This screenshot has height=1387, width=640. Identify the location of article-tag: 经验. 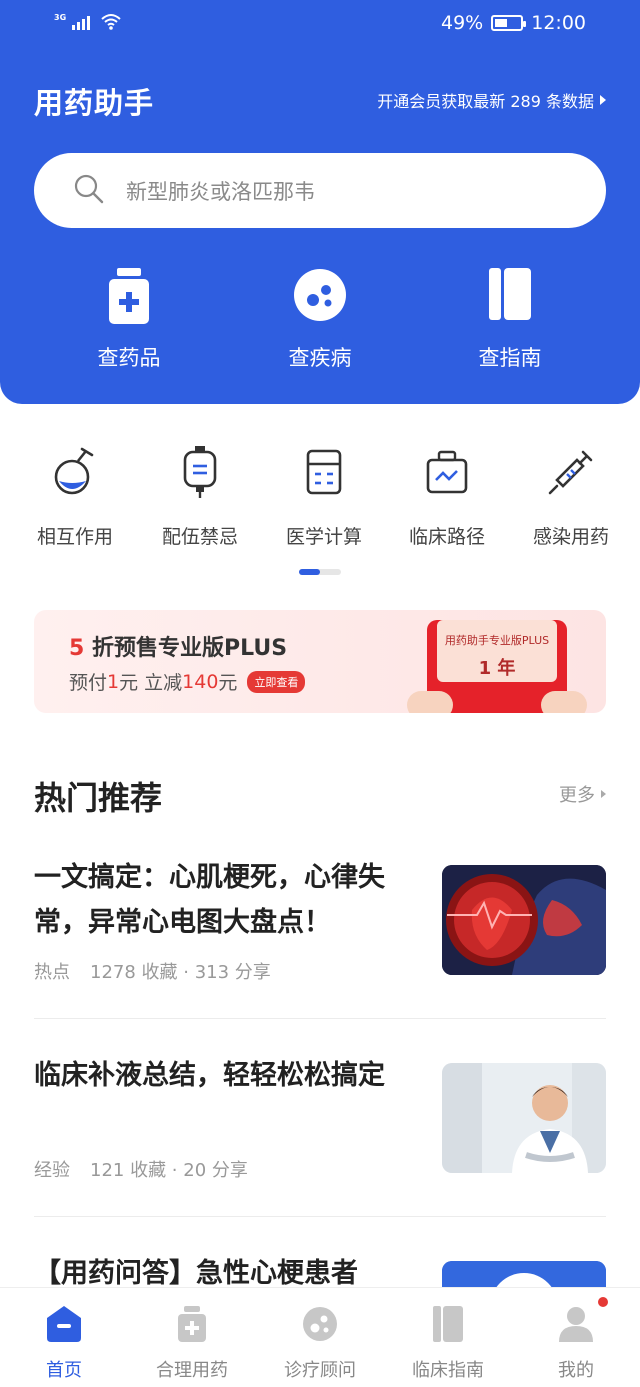
(52, 1170).